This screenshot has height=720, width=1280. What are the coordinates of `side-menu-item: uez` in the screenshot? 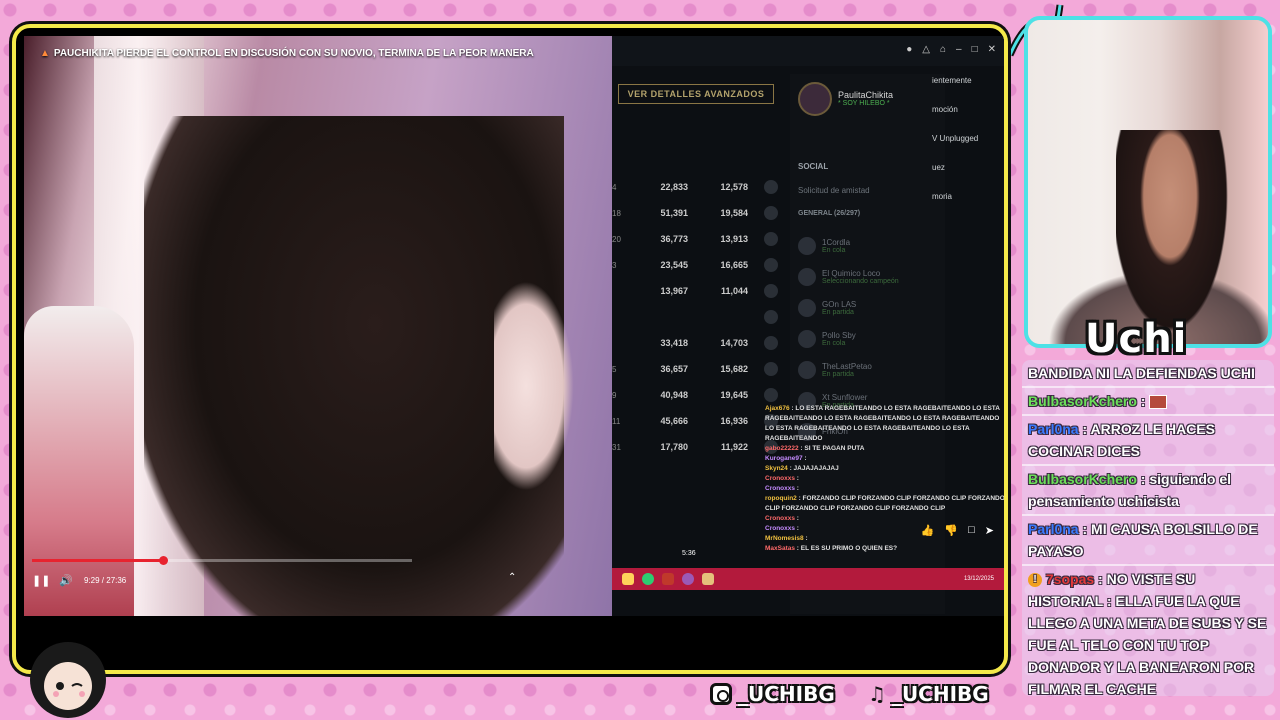 It's located at (955, 167).